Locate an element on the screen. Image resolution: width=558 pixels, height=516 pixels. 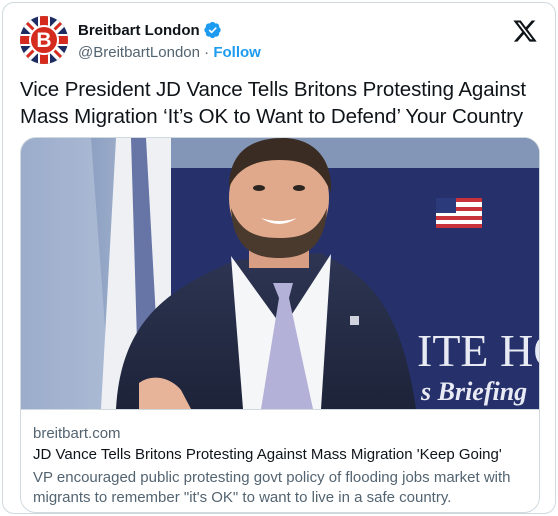
avatar-letter: B is located at coordinates (43, 40).